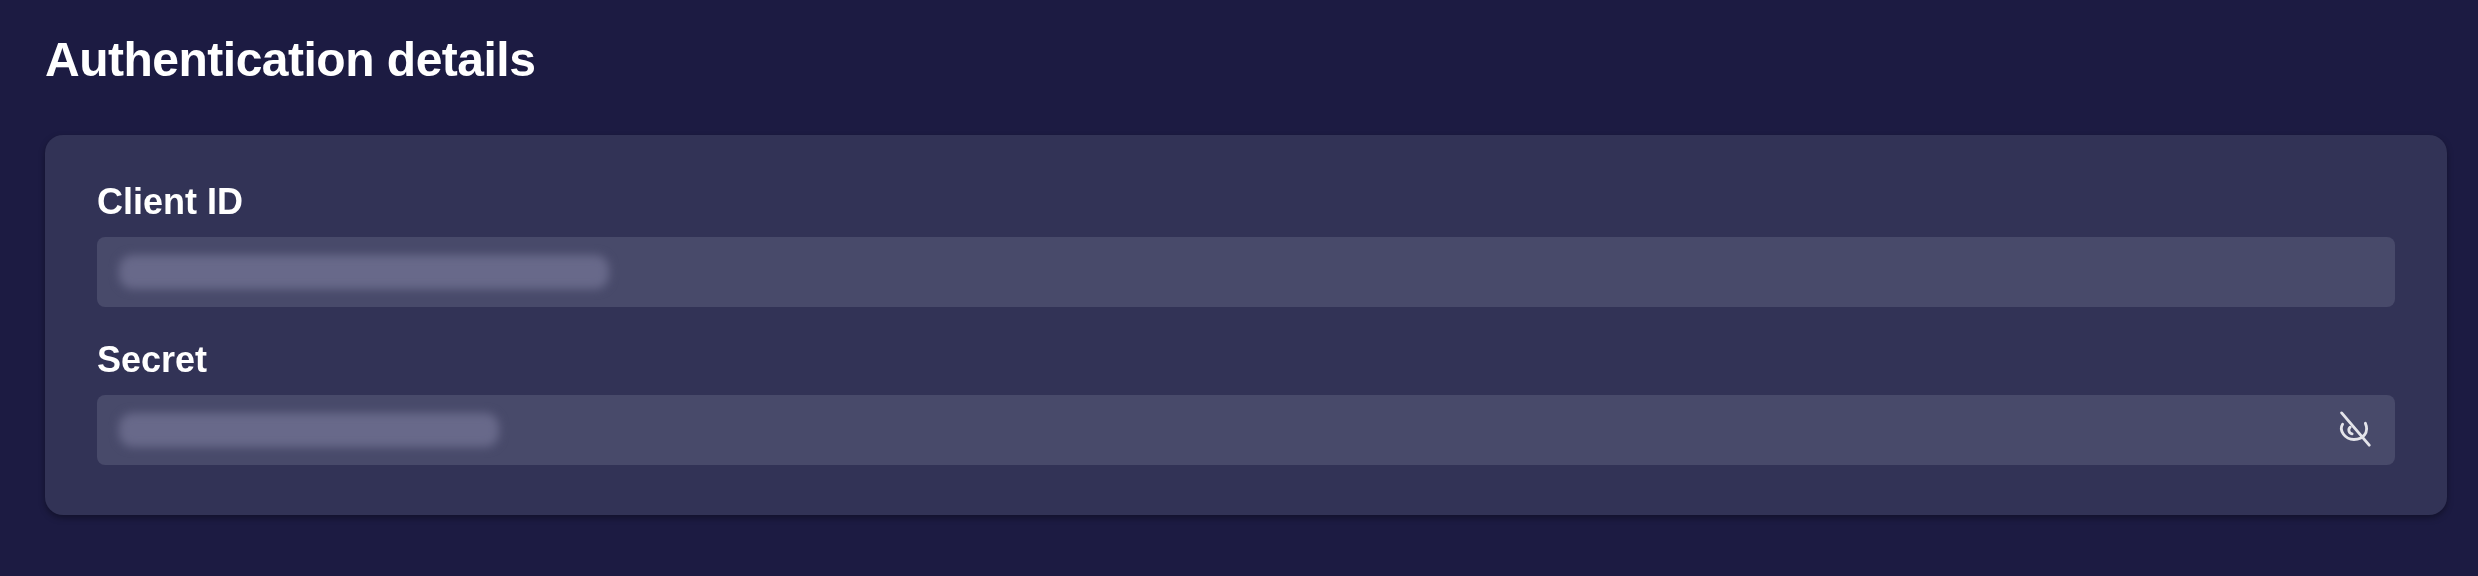  I want to click on field-label: Secret, so click(153, 360).